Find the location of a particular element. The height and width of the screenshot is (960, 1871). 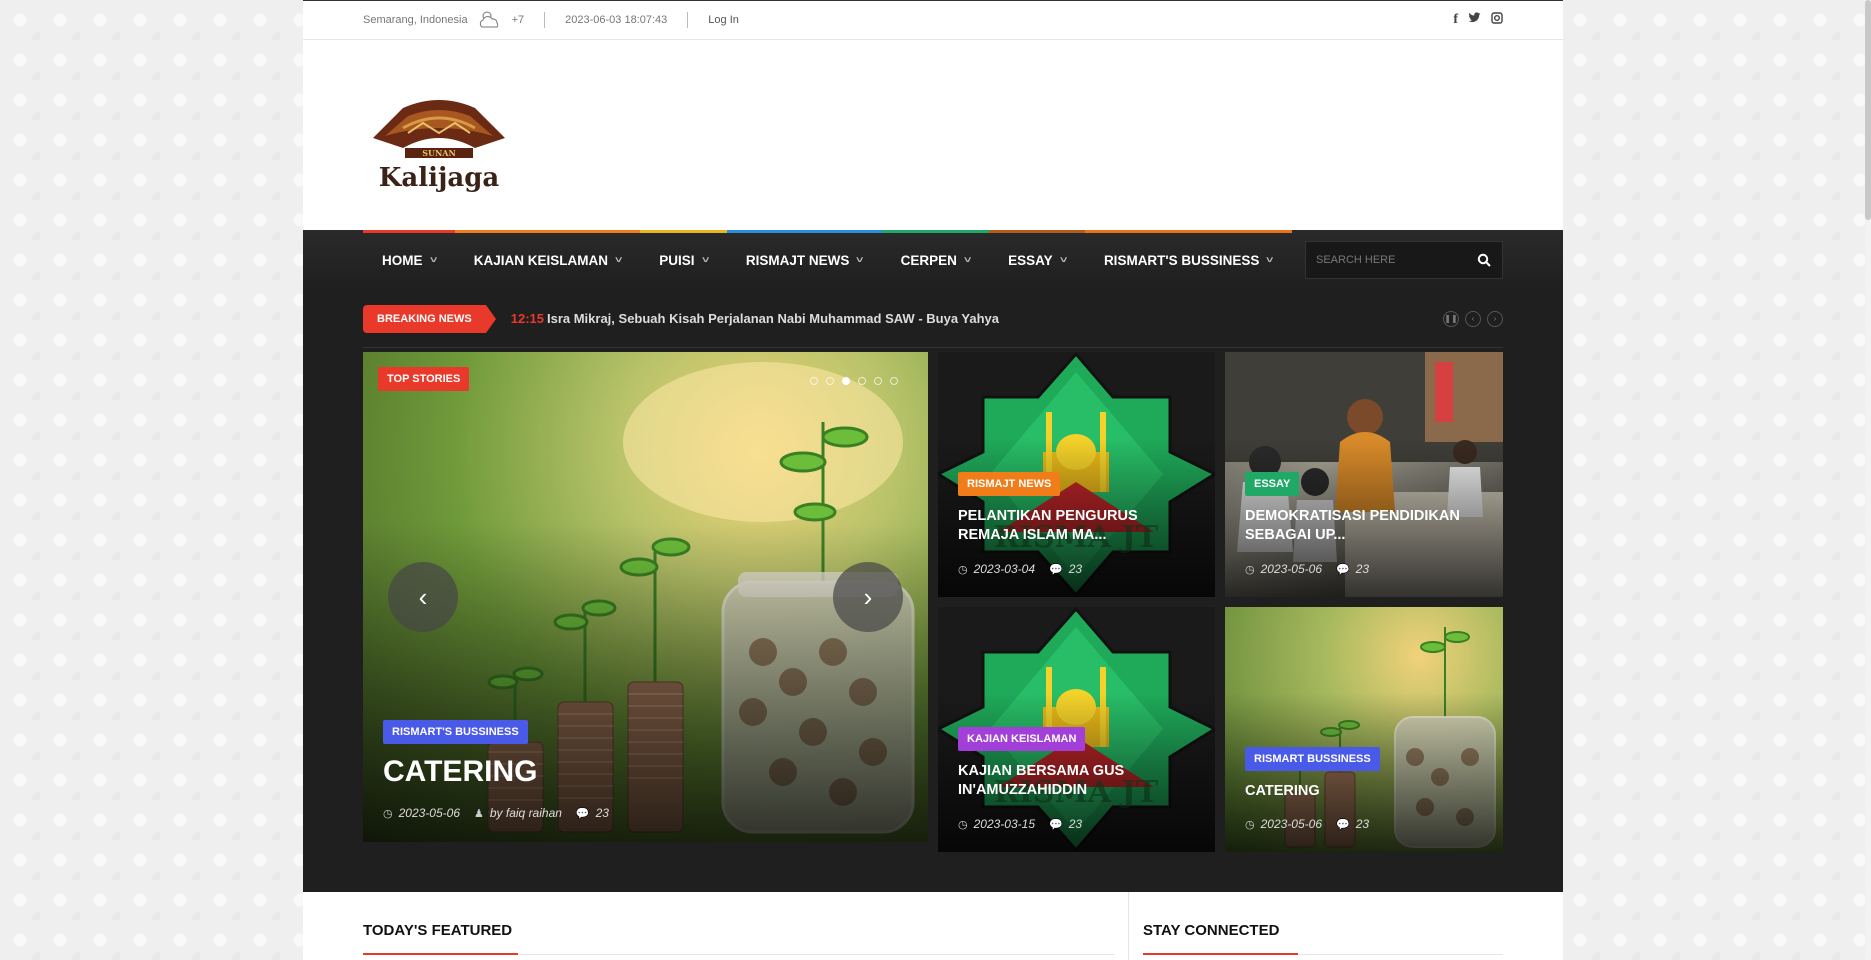

nav-item-label: ESSAY is located at coordinates (1030, 260).